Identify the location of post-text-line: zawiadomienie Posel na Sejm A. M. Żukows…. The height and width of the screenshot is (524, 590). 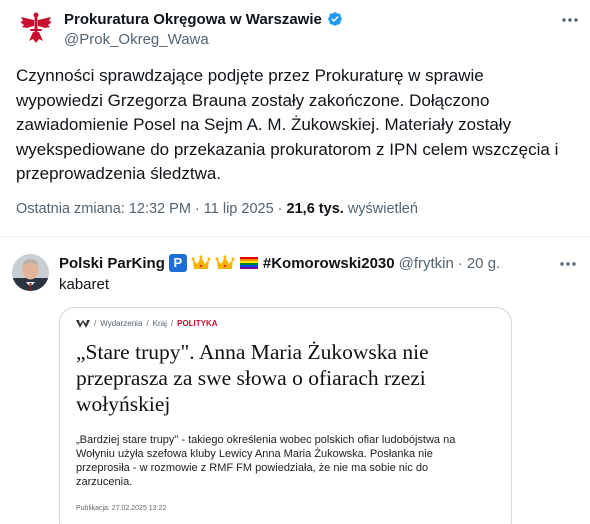
(264, 124).